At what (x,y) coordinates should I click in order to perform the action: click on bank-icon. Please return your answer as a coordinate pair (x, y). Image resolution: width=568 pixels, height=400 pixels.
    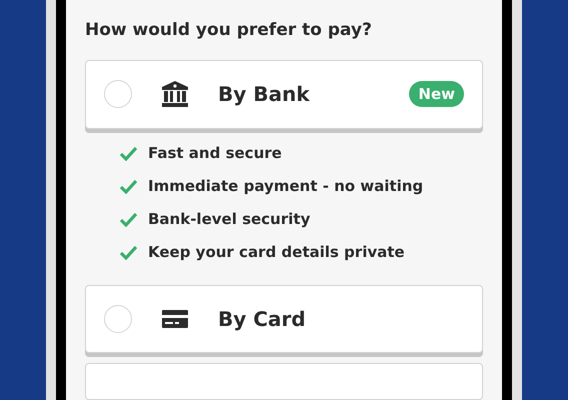
    Looking at the image, I should click on (175, 94).